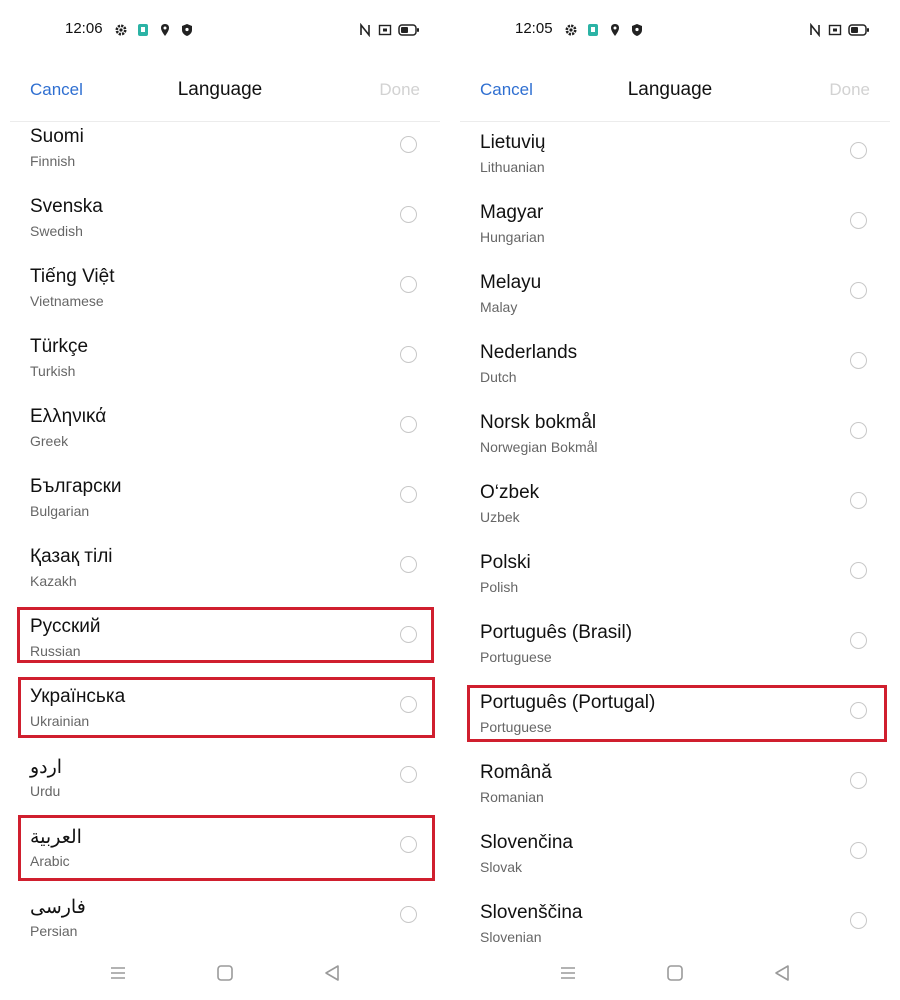 The height and width of the screenshot is (1000, 900). What do you see at coordinates (534, 28) in the screenshot?
I see `status-time: 12:05` at bounding box center [534, 28].